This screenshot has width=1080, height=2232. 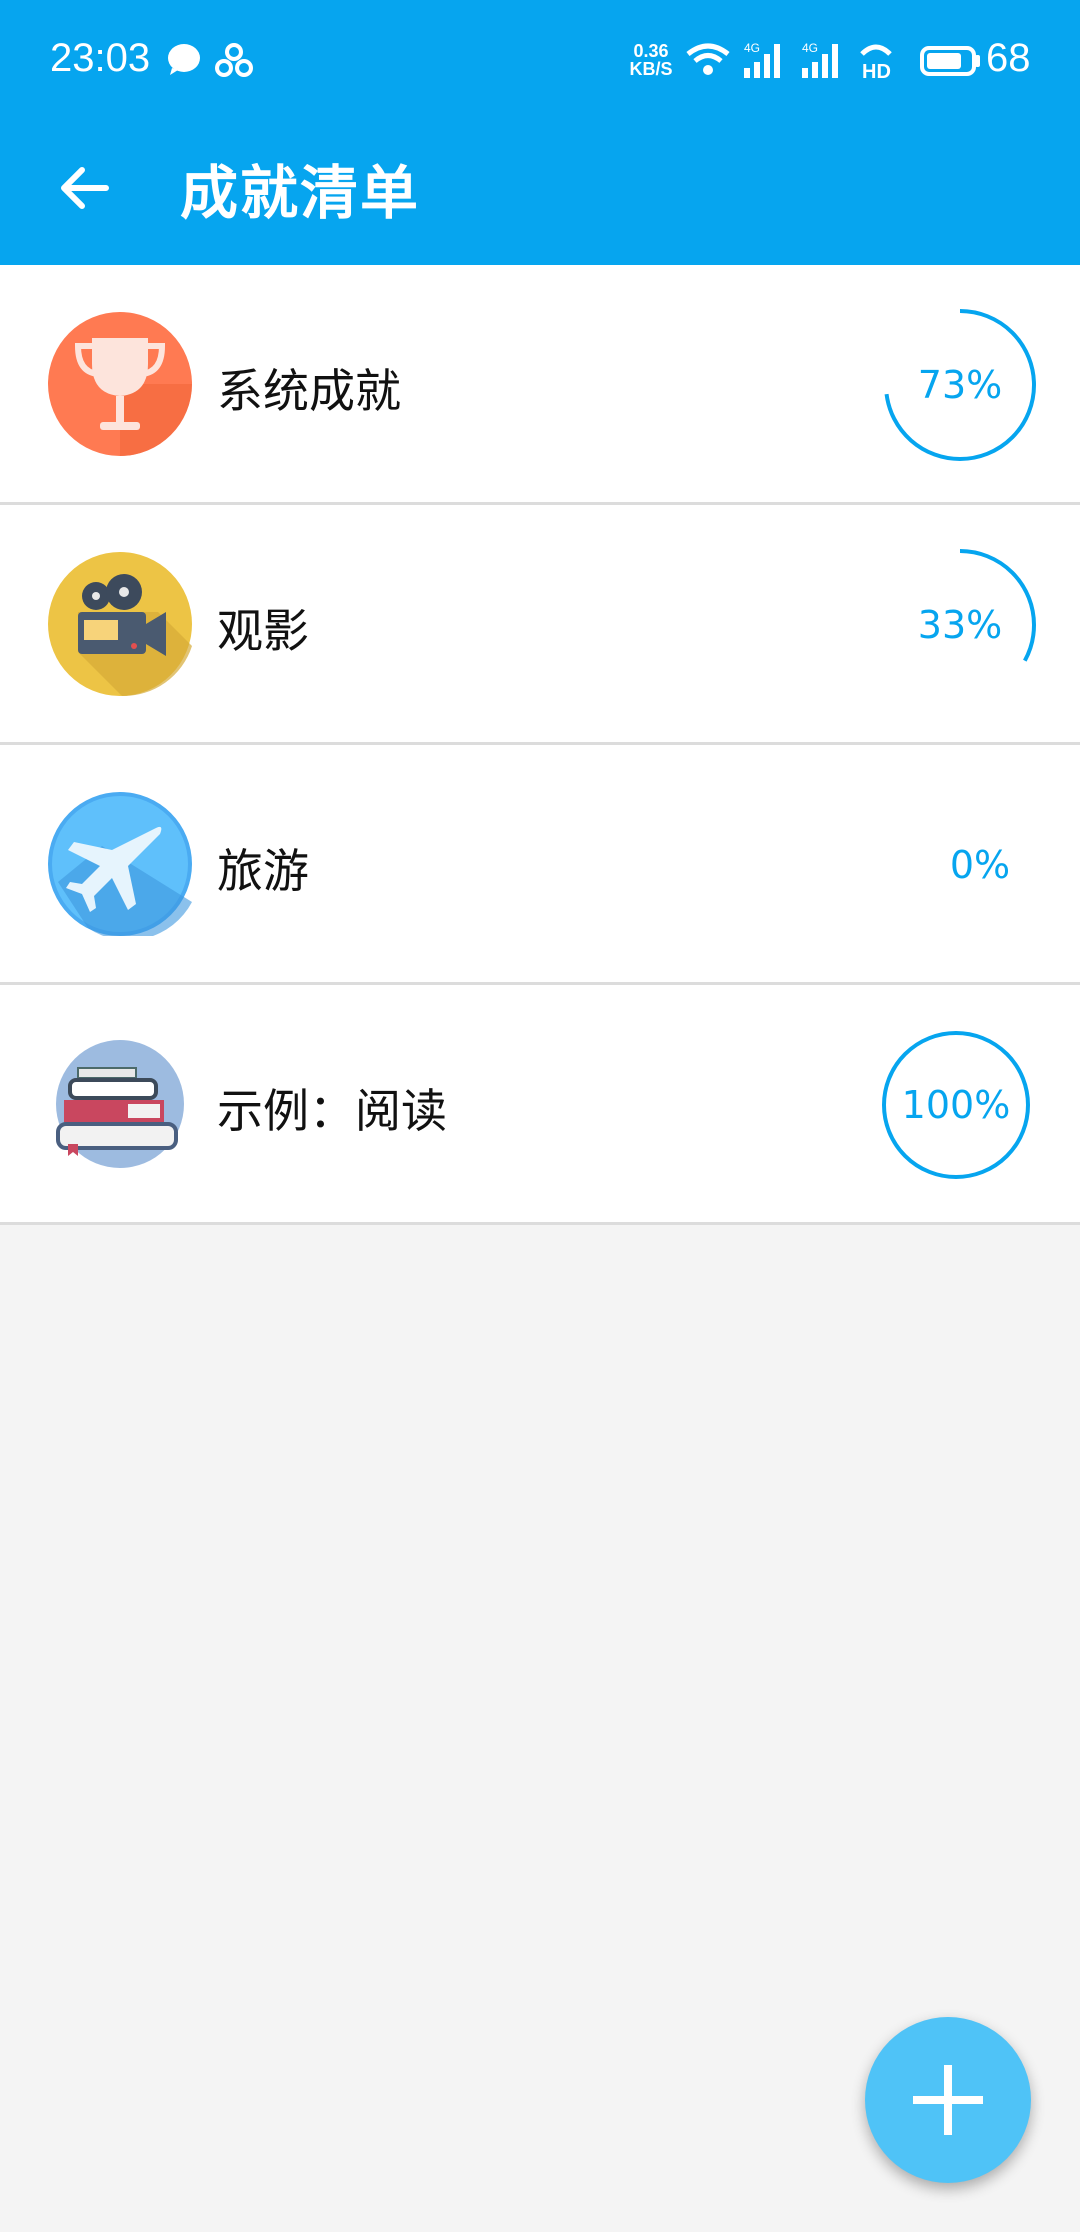 I want to click on net-speed: 0.36 KB/S, so click(x=651, y=60).